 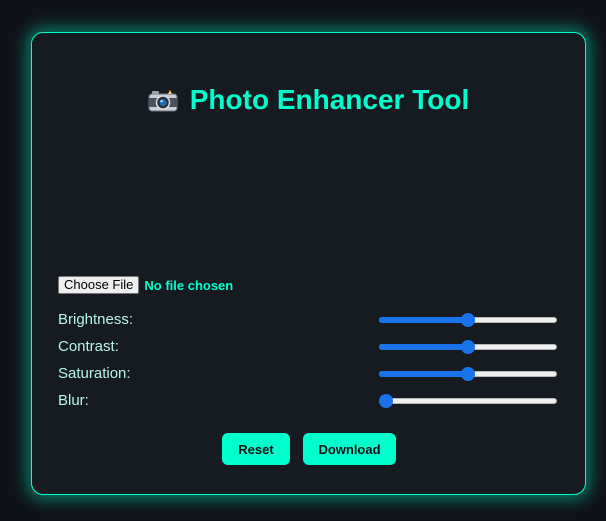 What do you see at coordinates (88, 346) in the screenshot?
I see `contrast-label: Contrast:` at bounding box center [88, 346].